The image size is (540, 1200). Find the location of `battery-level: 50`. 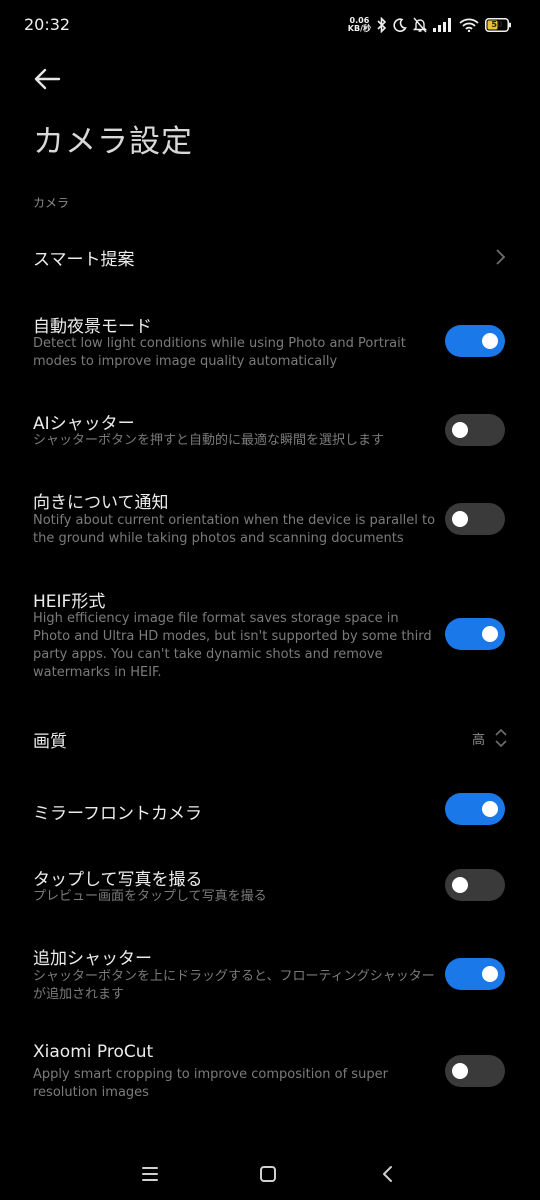

battery-level: 50 is located at coordinates (497, 24).